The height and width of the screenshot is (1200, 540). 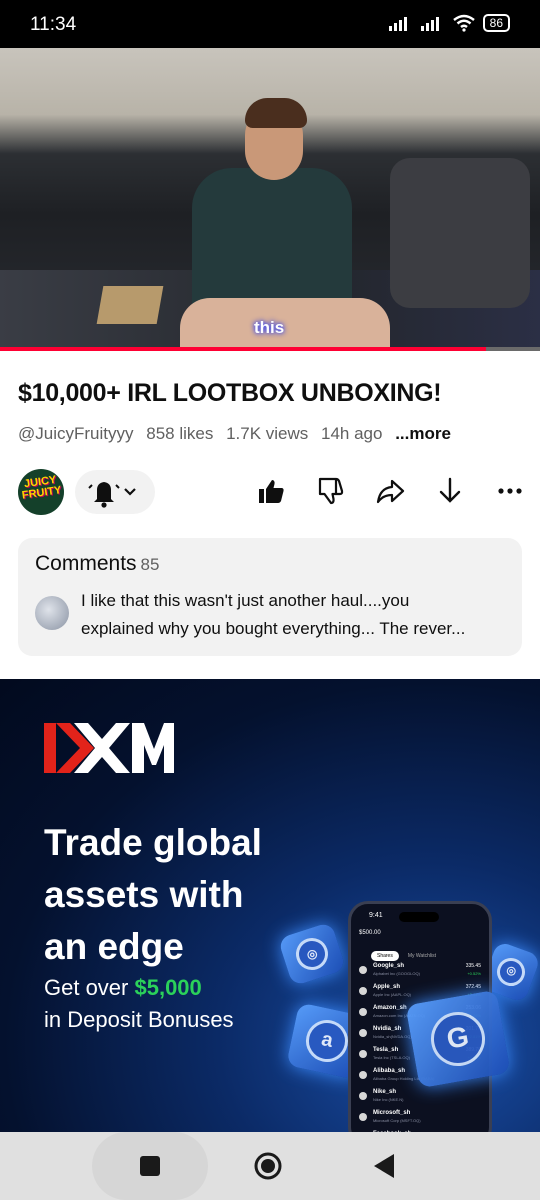 What do you see at coordinates (390, 1008) in the screenshot?
I see `stock-name: Amazon_sh` at bounding box center [390, 1008].